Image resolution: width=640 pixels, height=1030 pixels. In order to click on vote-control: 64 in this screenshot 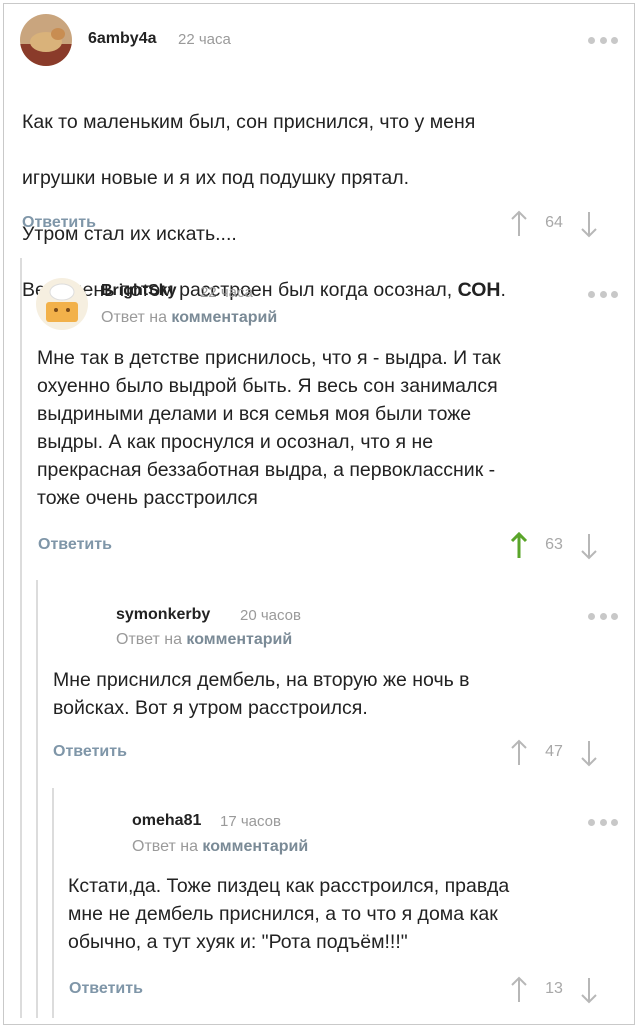, I will do `click(560, 227)`.